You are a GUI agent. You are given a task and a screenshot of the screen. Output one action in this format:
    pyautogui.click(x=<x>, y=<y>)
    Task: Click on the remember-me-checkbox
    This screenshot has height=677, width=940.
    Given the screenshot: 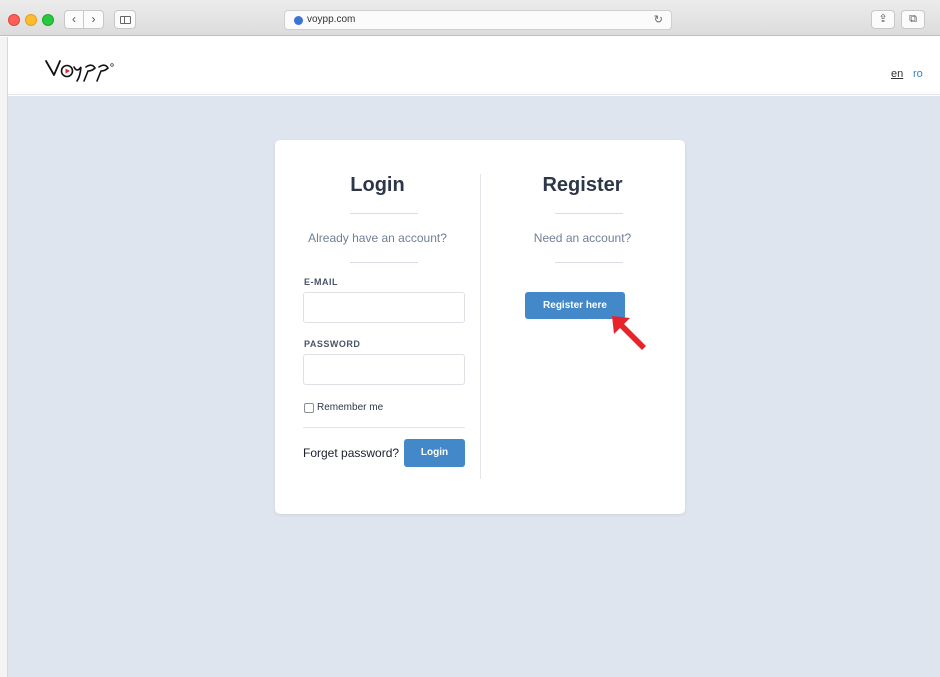 What is the action you would take?
    pyautogui.click(x=309, y=407)
    